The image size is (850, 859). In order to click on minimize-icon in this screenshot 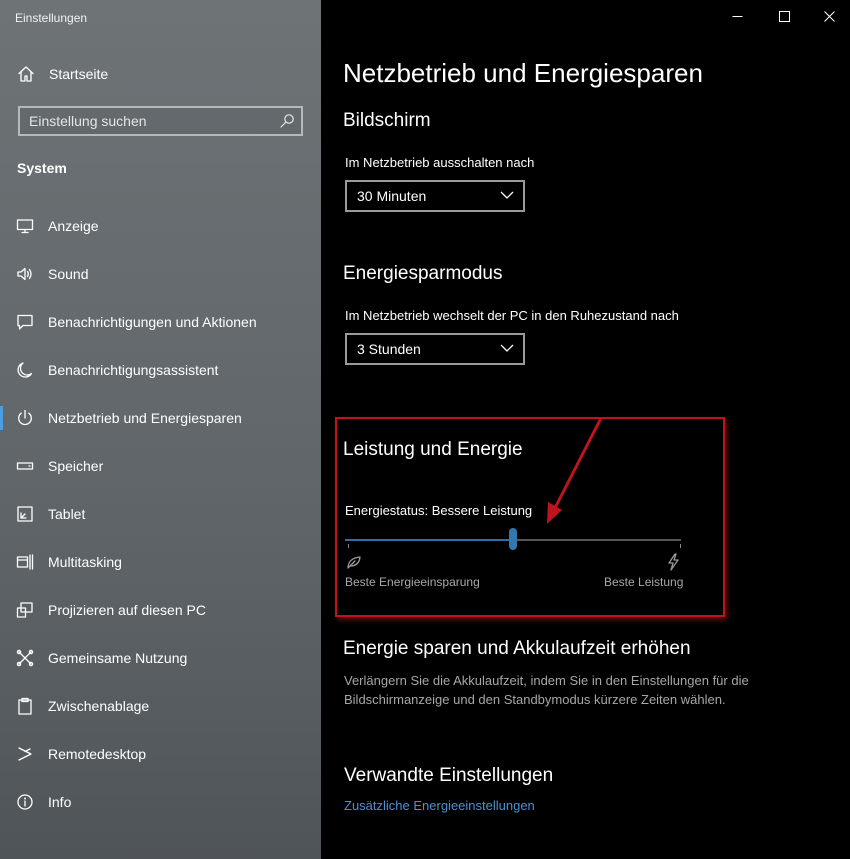, I will do `click(737, 16)`.